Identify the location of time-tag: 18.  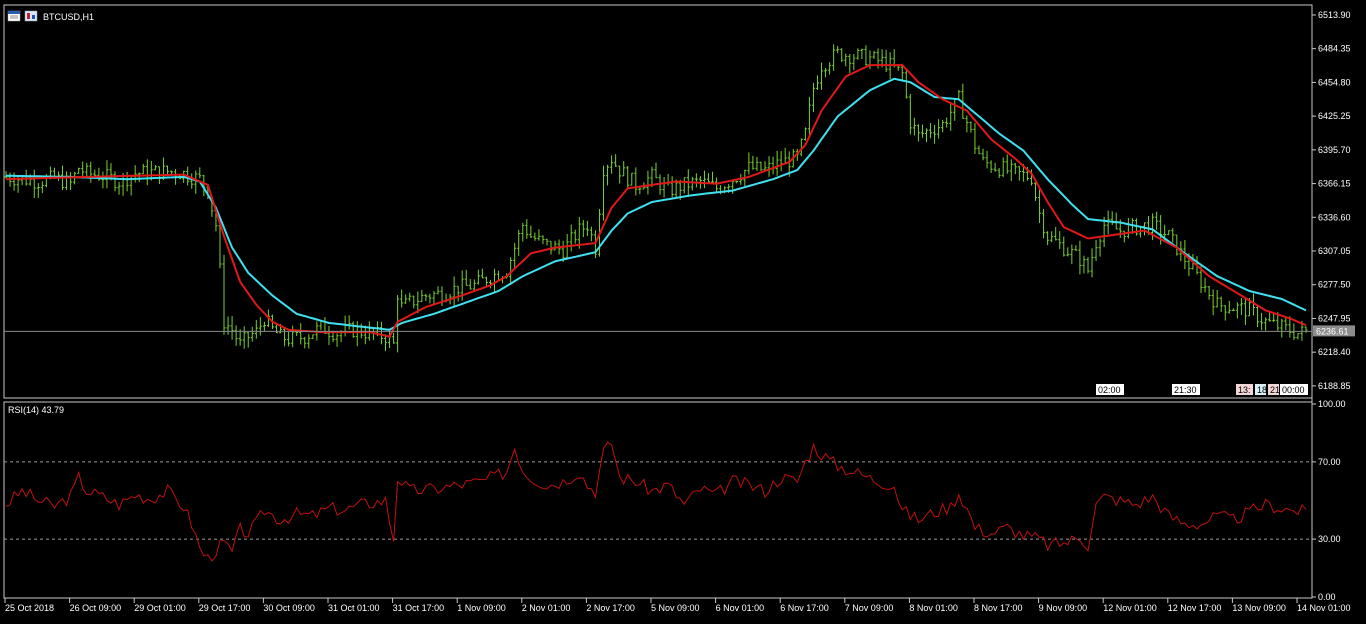
(1261, 389).